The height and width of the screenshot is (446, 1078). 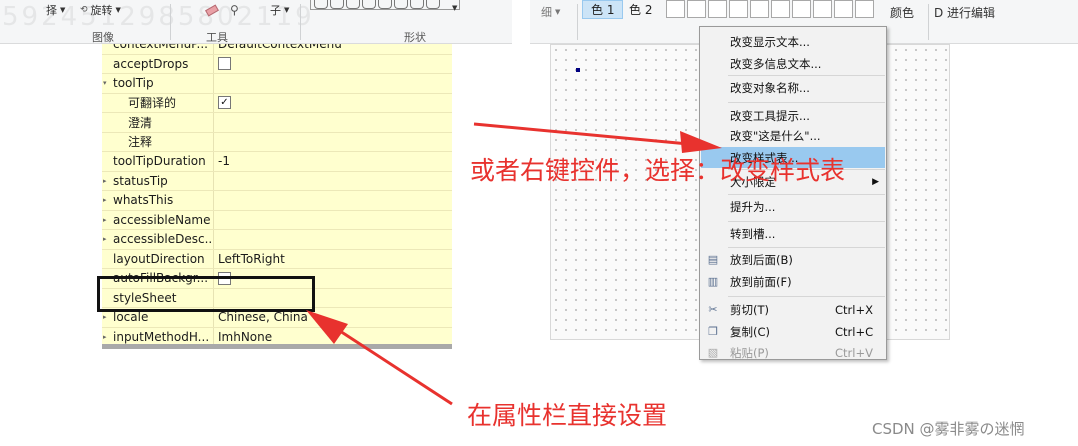 What do you see at coordinates (658, 170) in the screenshot?
I see `right-click-annotation: 或者右键控件，选择：改变样式表` at bounding box center [658, 170].